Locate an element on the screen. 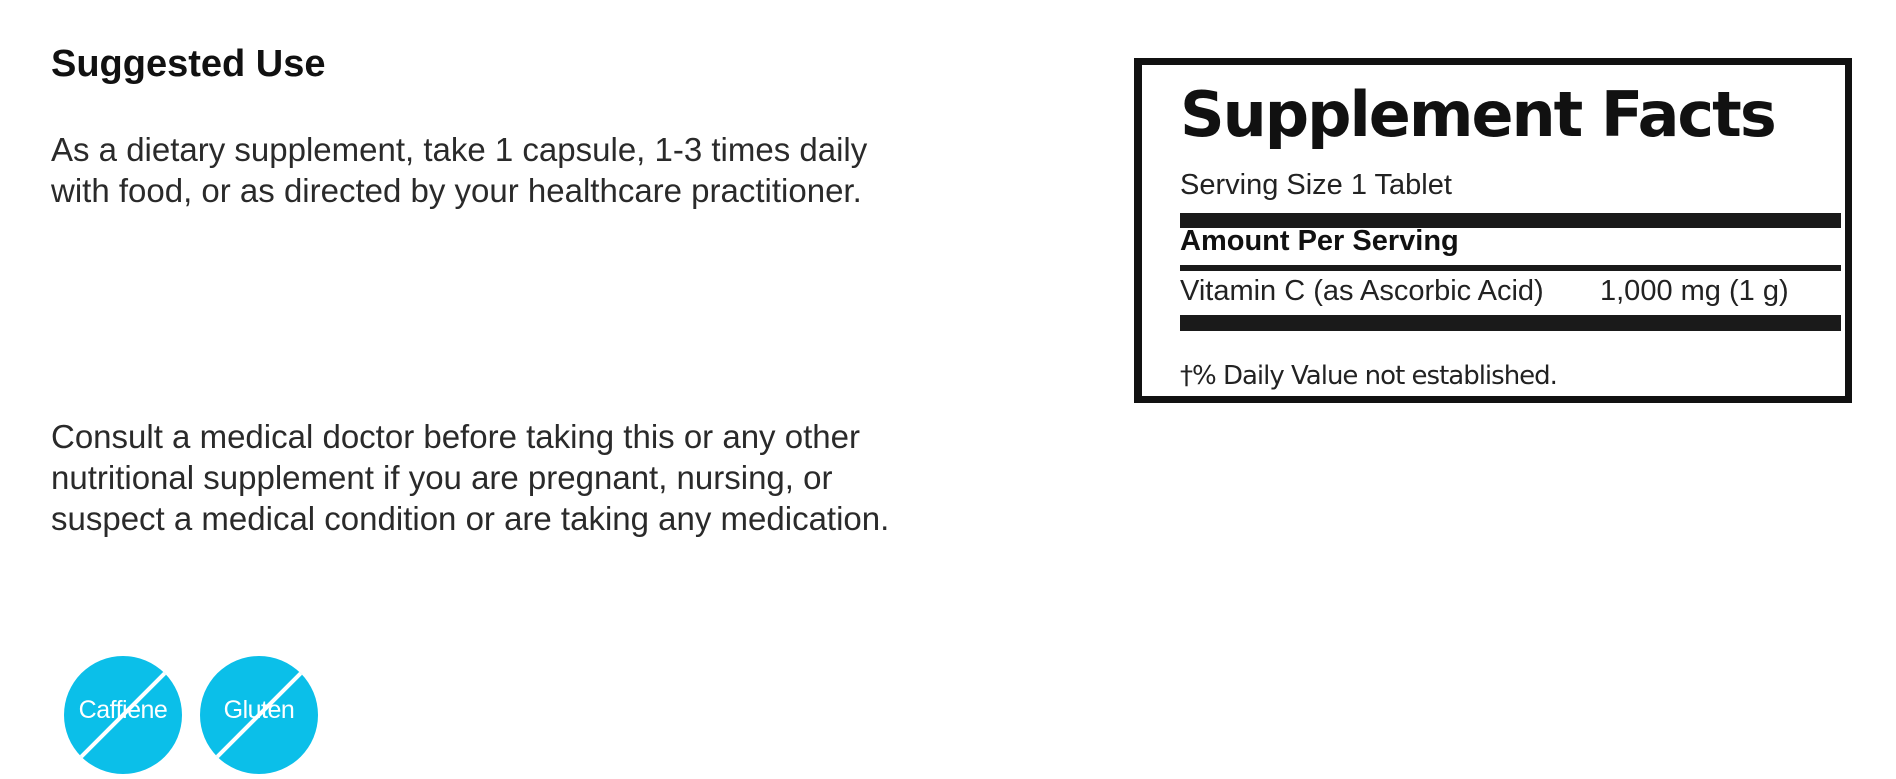 Image resolution: width=1896 pixels, height=779 pixels. serving-size: Serving Size 1 Tablet is located at coordinates (1316, 185).